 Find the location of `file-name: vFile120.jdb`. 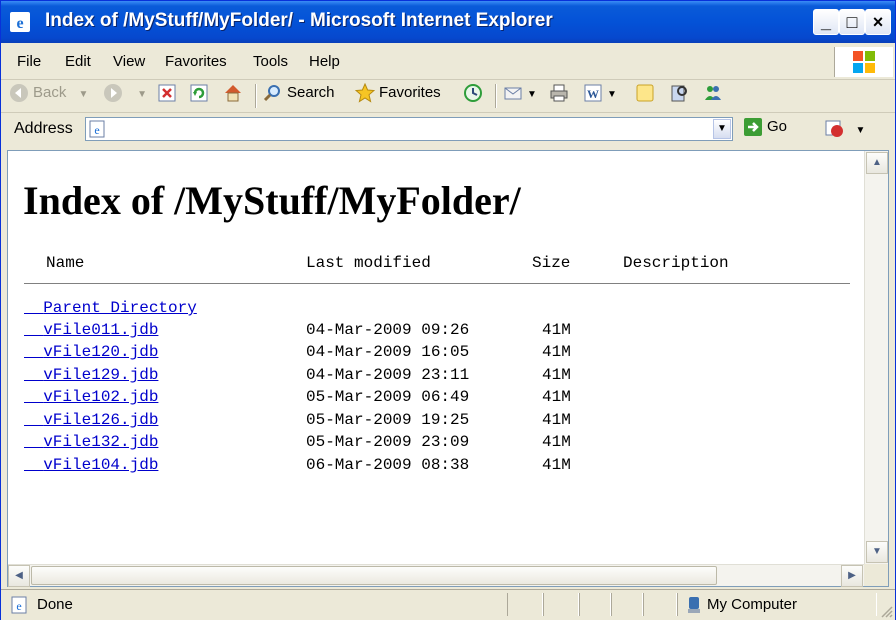

file-name: vFile120.jdb is located at coordinates (101, 352).